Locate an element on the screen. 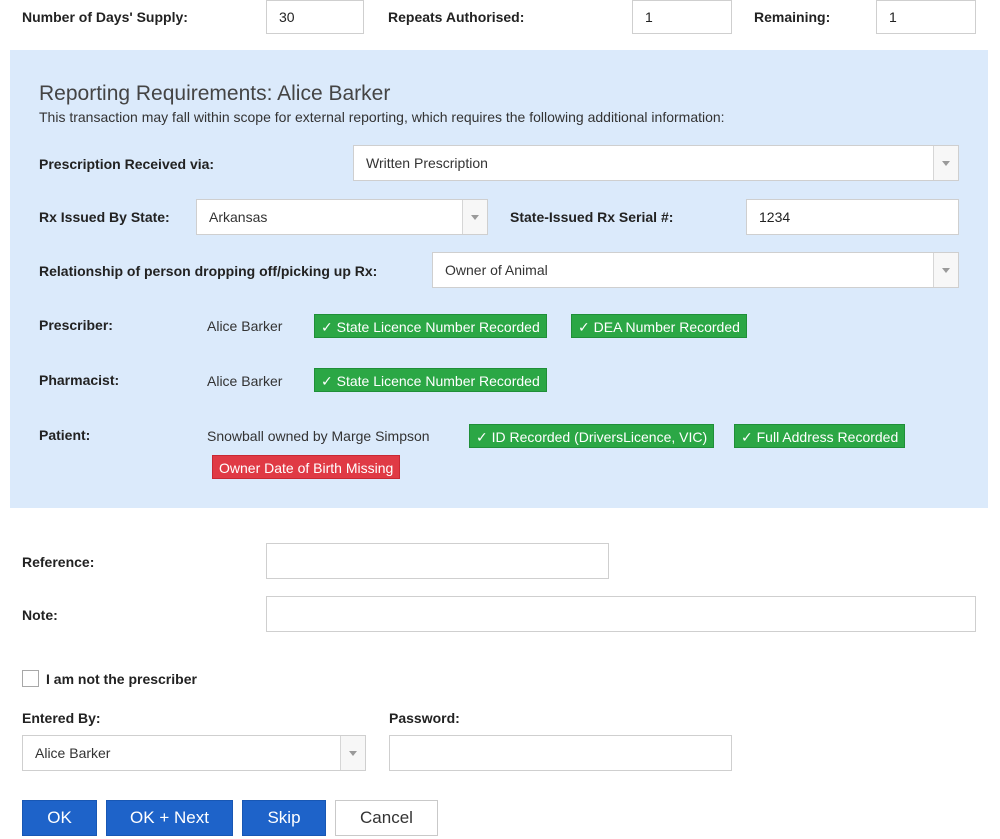  ok-button: OK is located at coordinates (59, 818).